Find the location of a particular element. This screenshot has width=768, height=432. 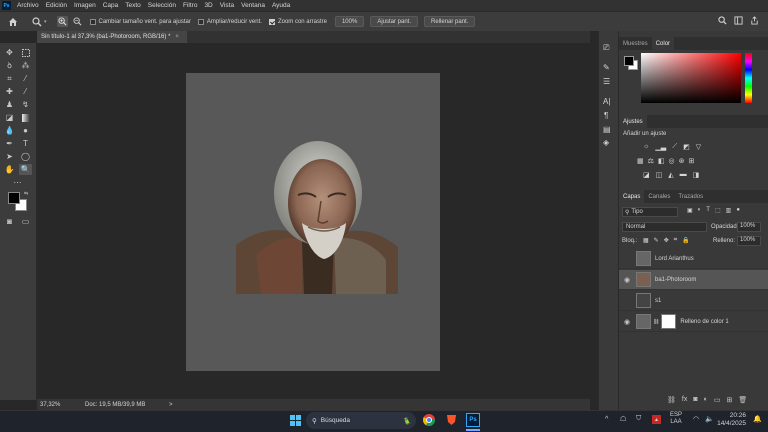

tab-layers: Capas is located at coordinates (632, 196).